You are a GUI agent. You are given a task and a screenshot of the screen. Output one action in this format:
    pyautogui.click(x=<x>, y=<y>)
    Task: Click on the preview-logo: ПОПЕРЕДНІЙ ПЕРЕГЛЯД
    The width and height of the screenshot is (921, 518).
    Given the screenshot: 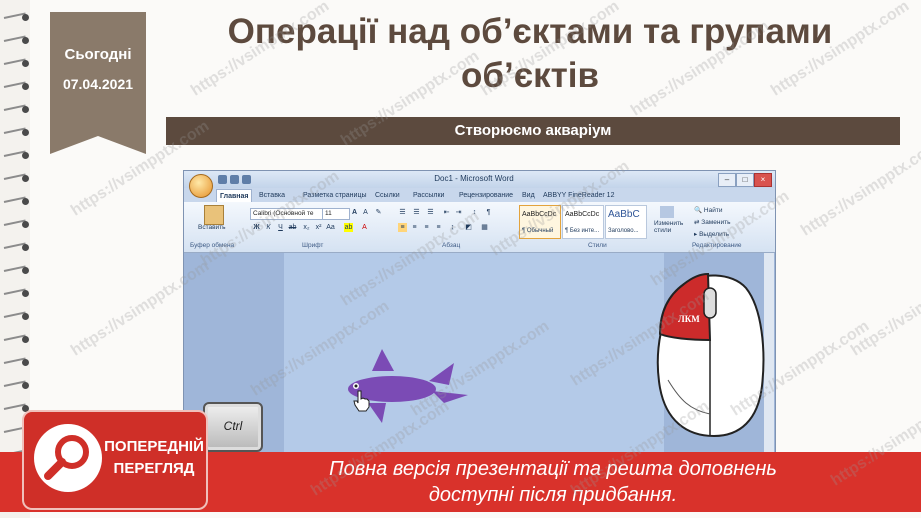 What is the action you would take?
    pyautogui.click(x=115, y=460)
    